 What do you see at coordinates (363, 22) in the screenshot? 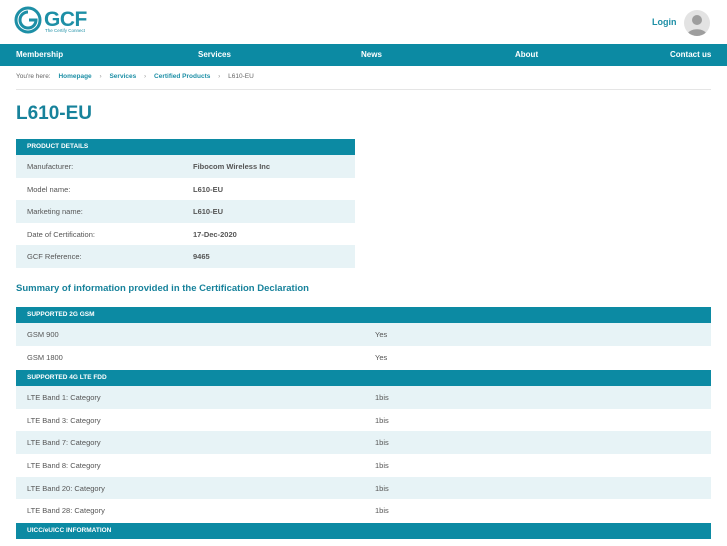
I see `site-header: GCF The Certify Connect Login` at bounding box center [363, 22].